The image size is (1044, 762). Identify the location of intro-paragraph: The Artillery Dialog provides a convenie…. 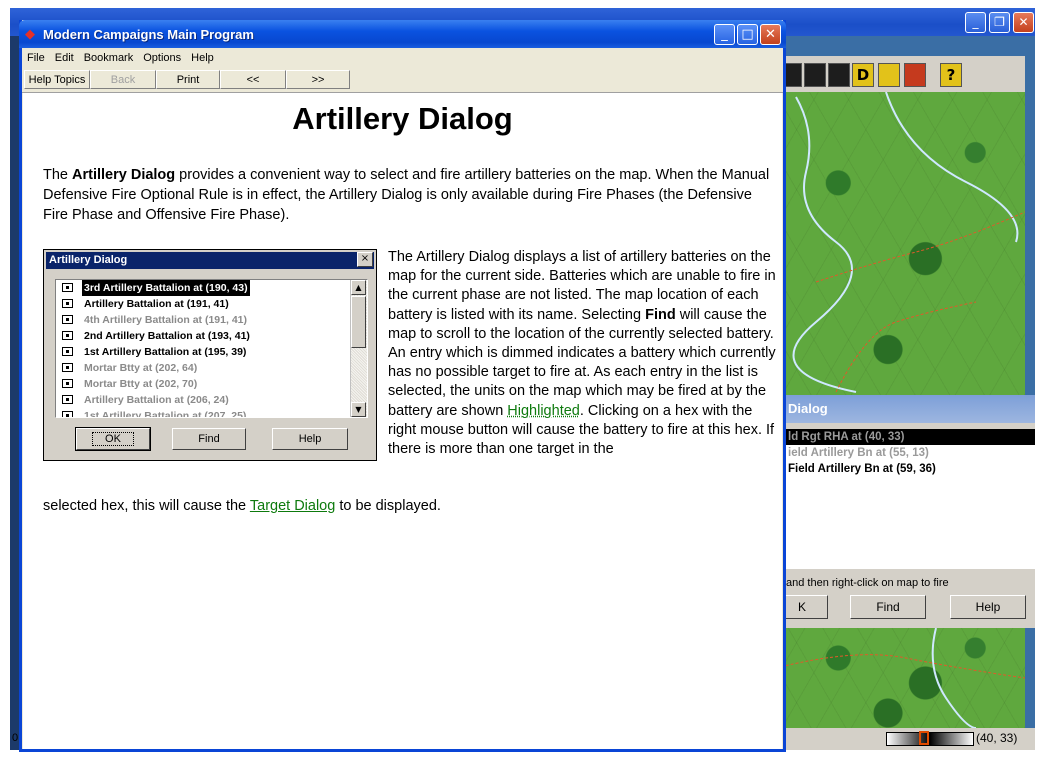
(408, 195).